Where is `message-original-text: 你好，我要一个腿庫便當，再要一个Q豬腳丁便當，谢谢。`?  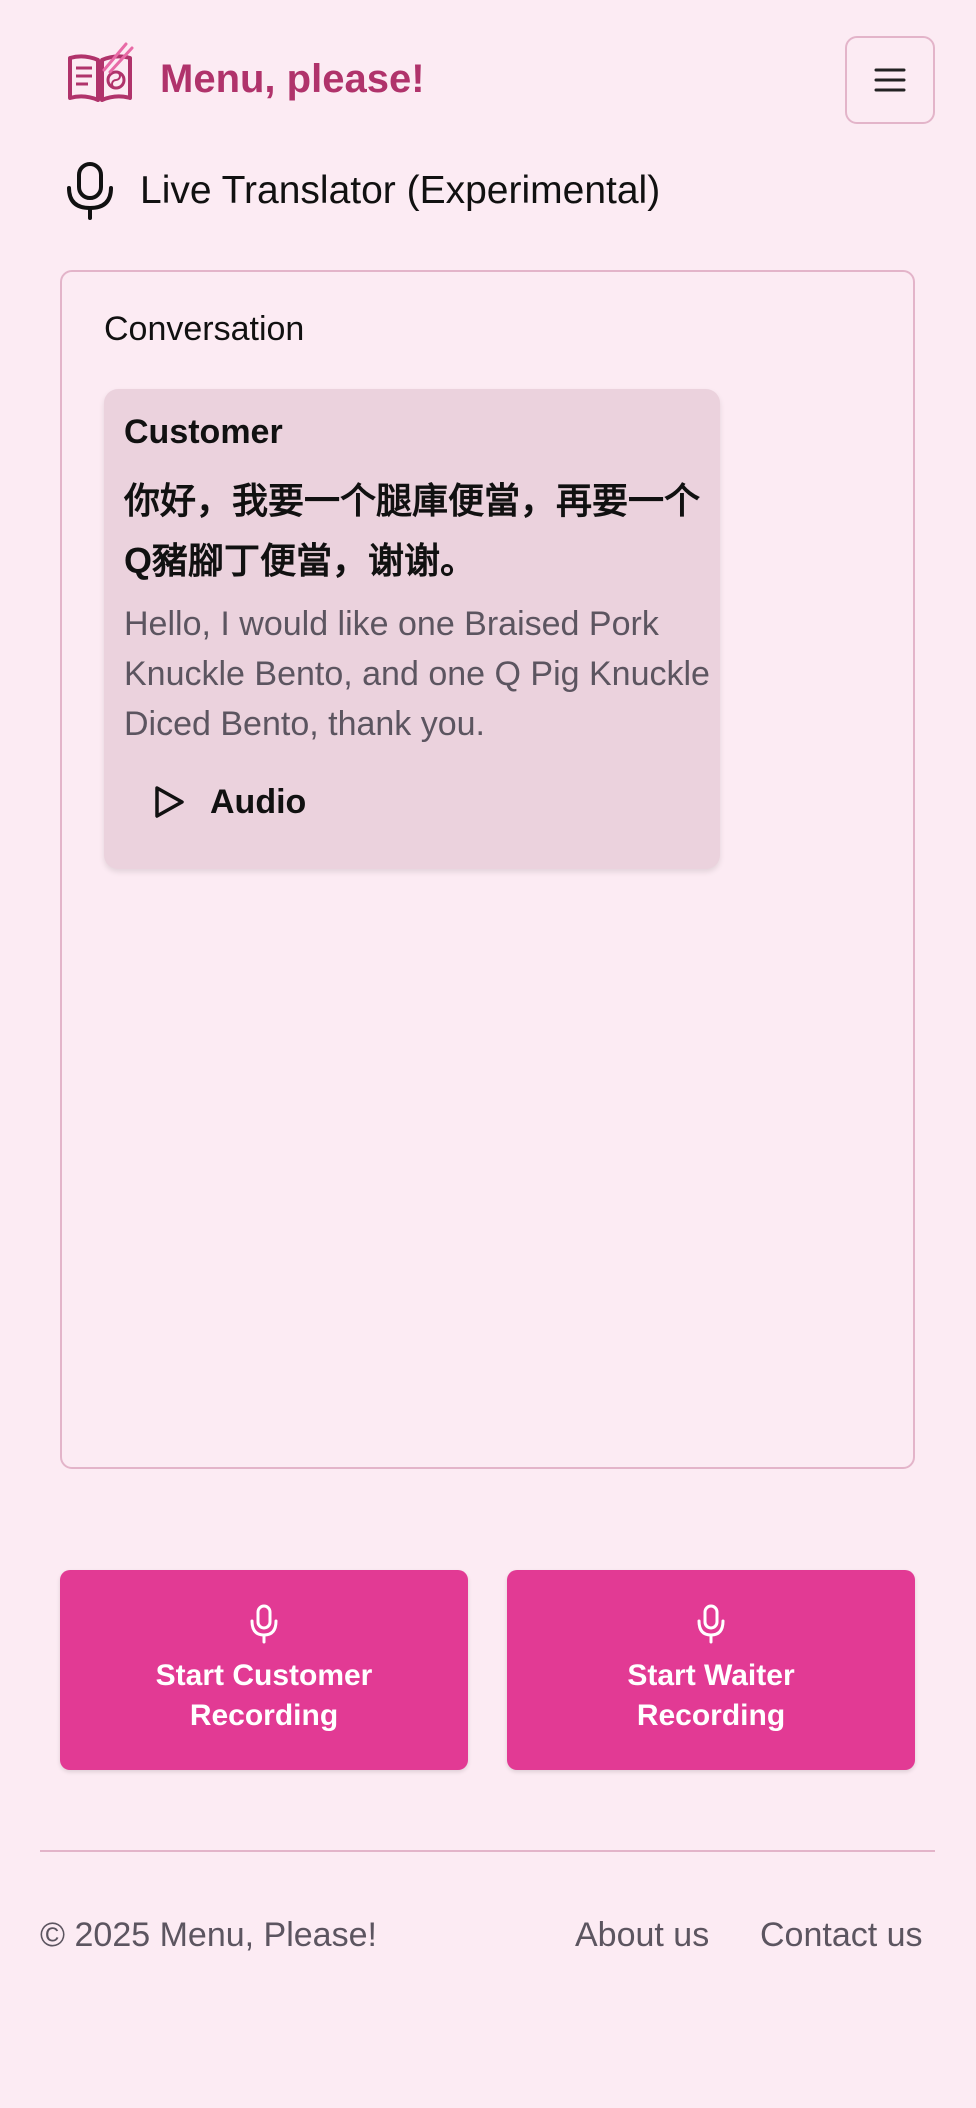
message-original-text: 你好，我要一个腿庫便當，再要一个Q豬腳丁便當，谢谢。 is located at coordinates (412, 530).